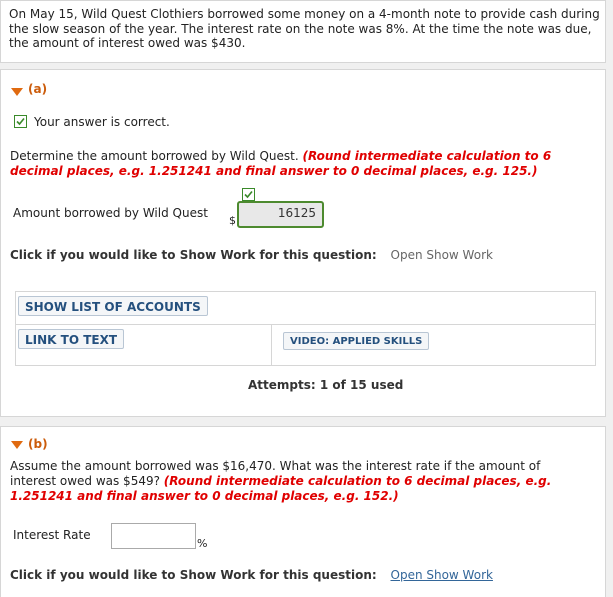 The width and height of the screenshot is (613, 597). Describe the element at coordinates (38, 444) in the screenshot. I see `part-b-label: (b)` at that location.